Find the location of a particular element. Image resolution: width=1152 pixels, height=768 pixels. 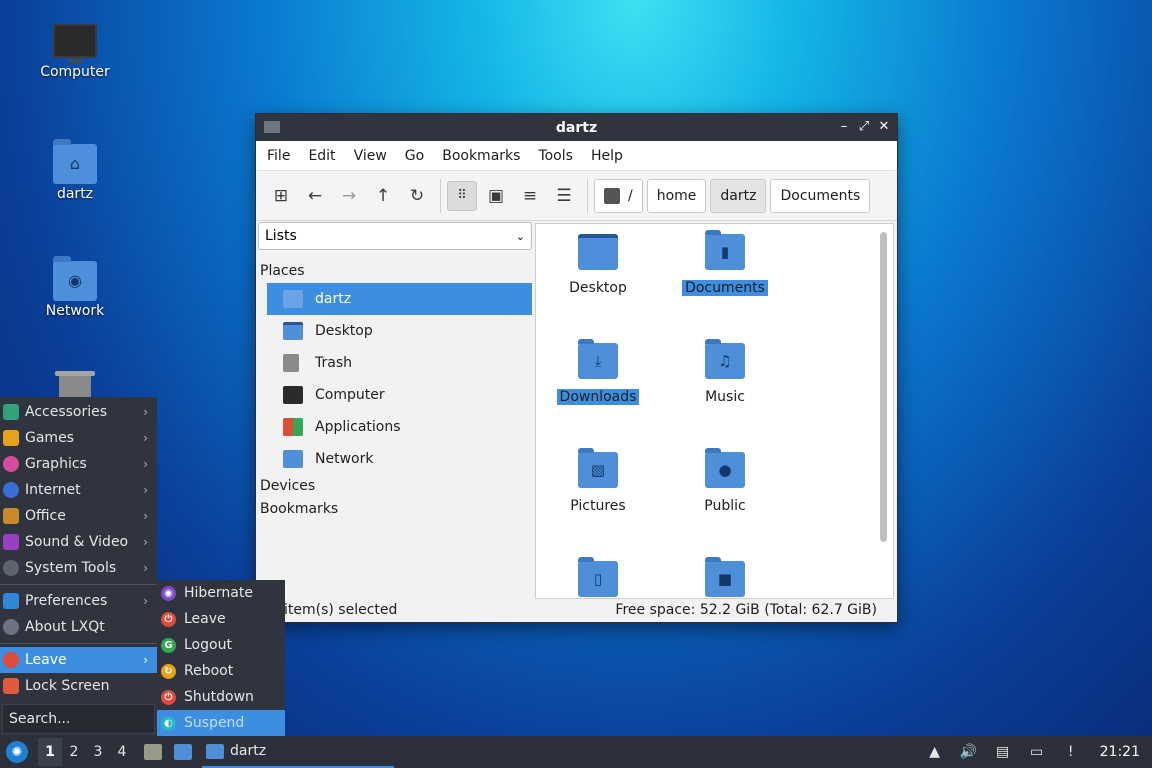

menu-label: Games is located at coordinates (49, 438).